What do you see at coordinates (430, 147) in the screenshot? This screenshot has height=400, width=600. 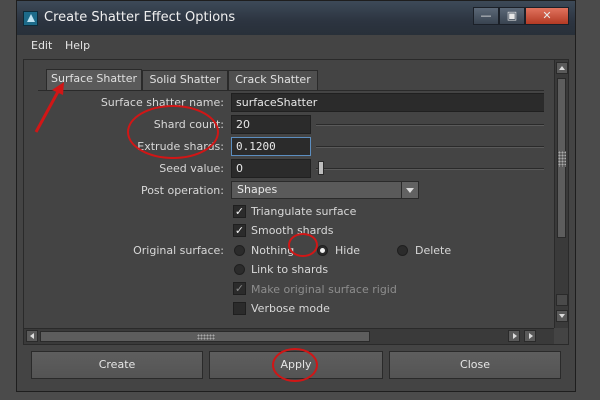 I see `extrude-shards-slider` at bounding box center [430, 147].